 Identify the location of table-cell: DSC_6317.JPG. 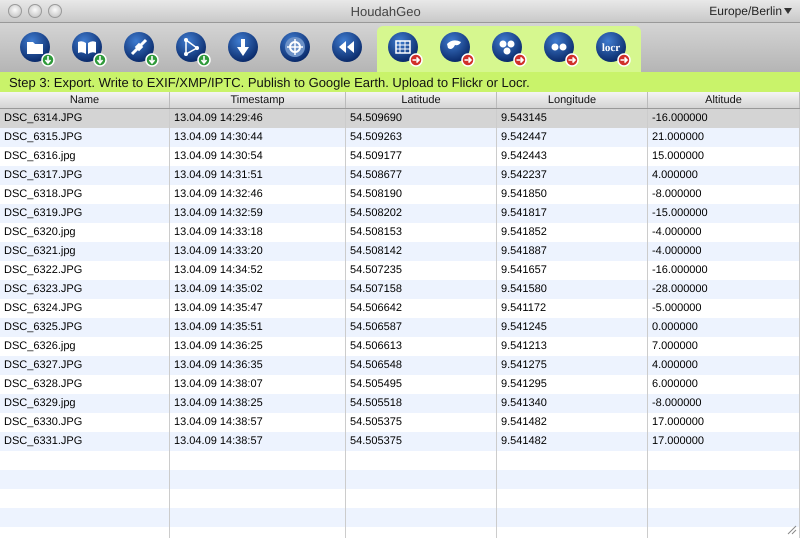
(85, 175).